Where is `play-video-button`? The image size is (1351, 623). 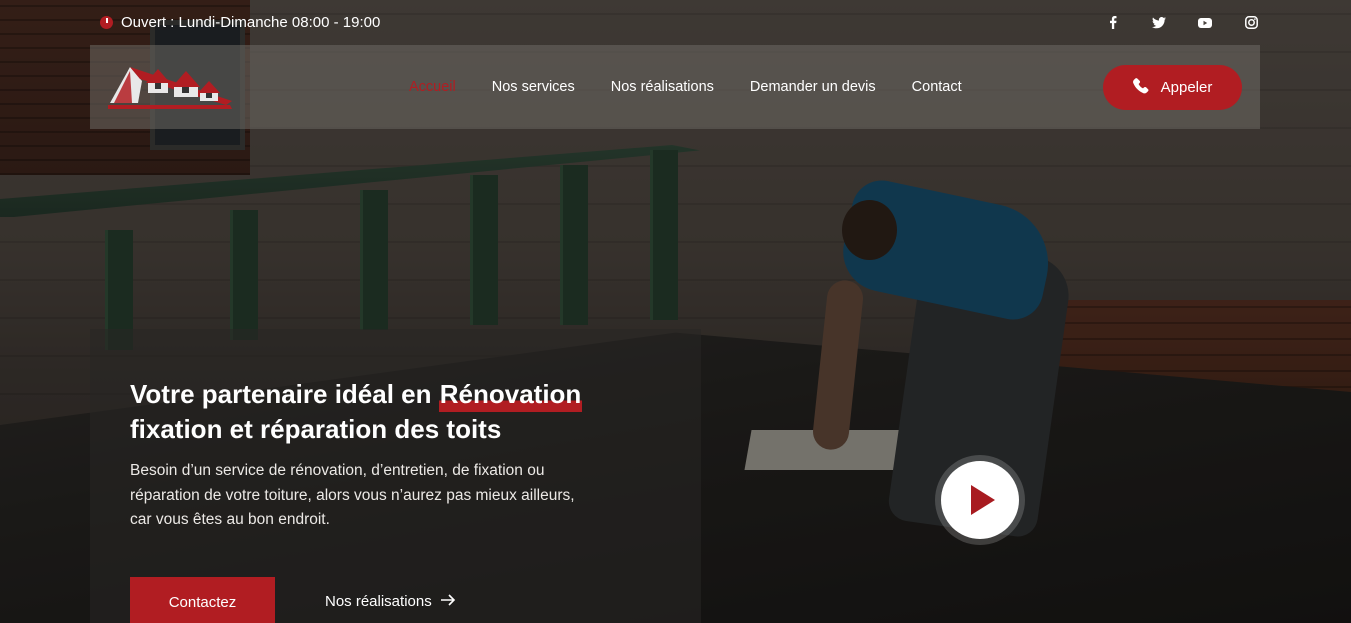
play-video-button is located at coordinates (980, 500).